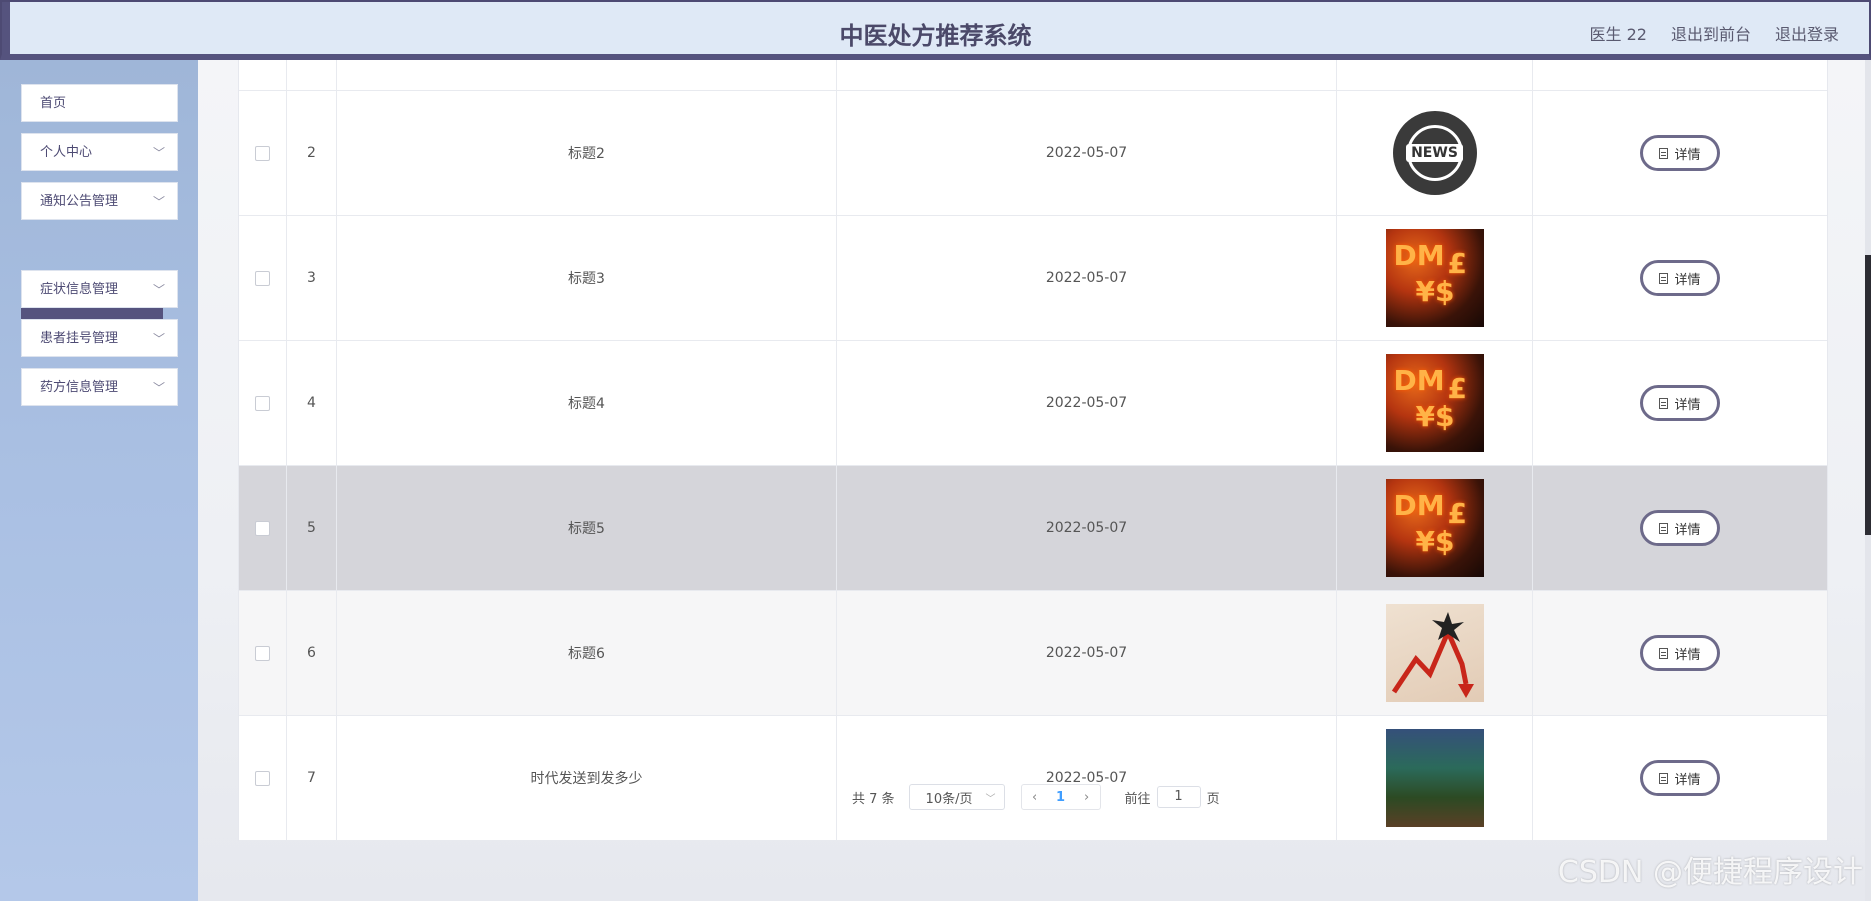 The height and width of the screenshot is (901, 1871). I want to click on user-name: 医生 22, so click(1618, 34).